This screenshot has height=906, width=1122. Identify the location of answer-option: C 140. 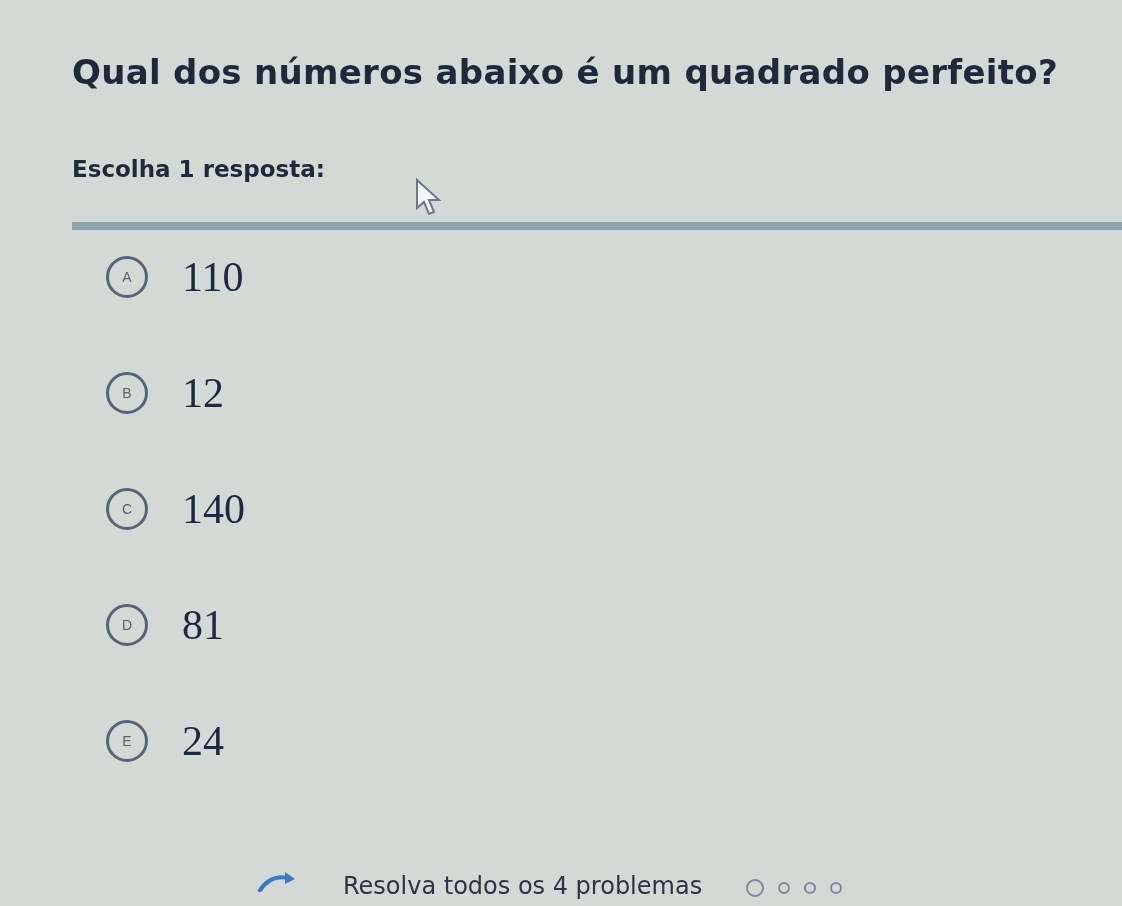
(256, 509).